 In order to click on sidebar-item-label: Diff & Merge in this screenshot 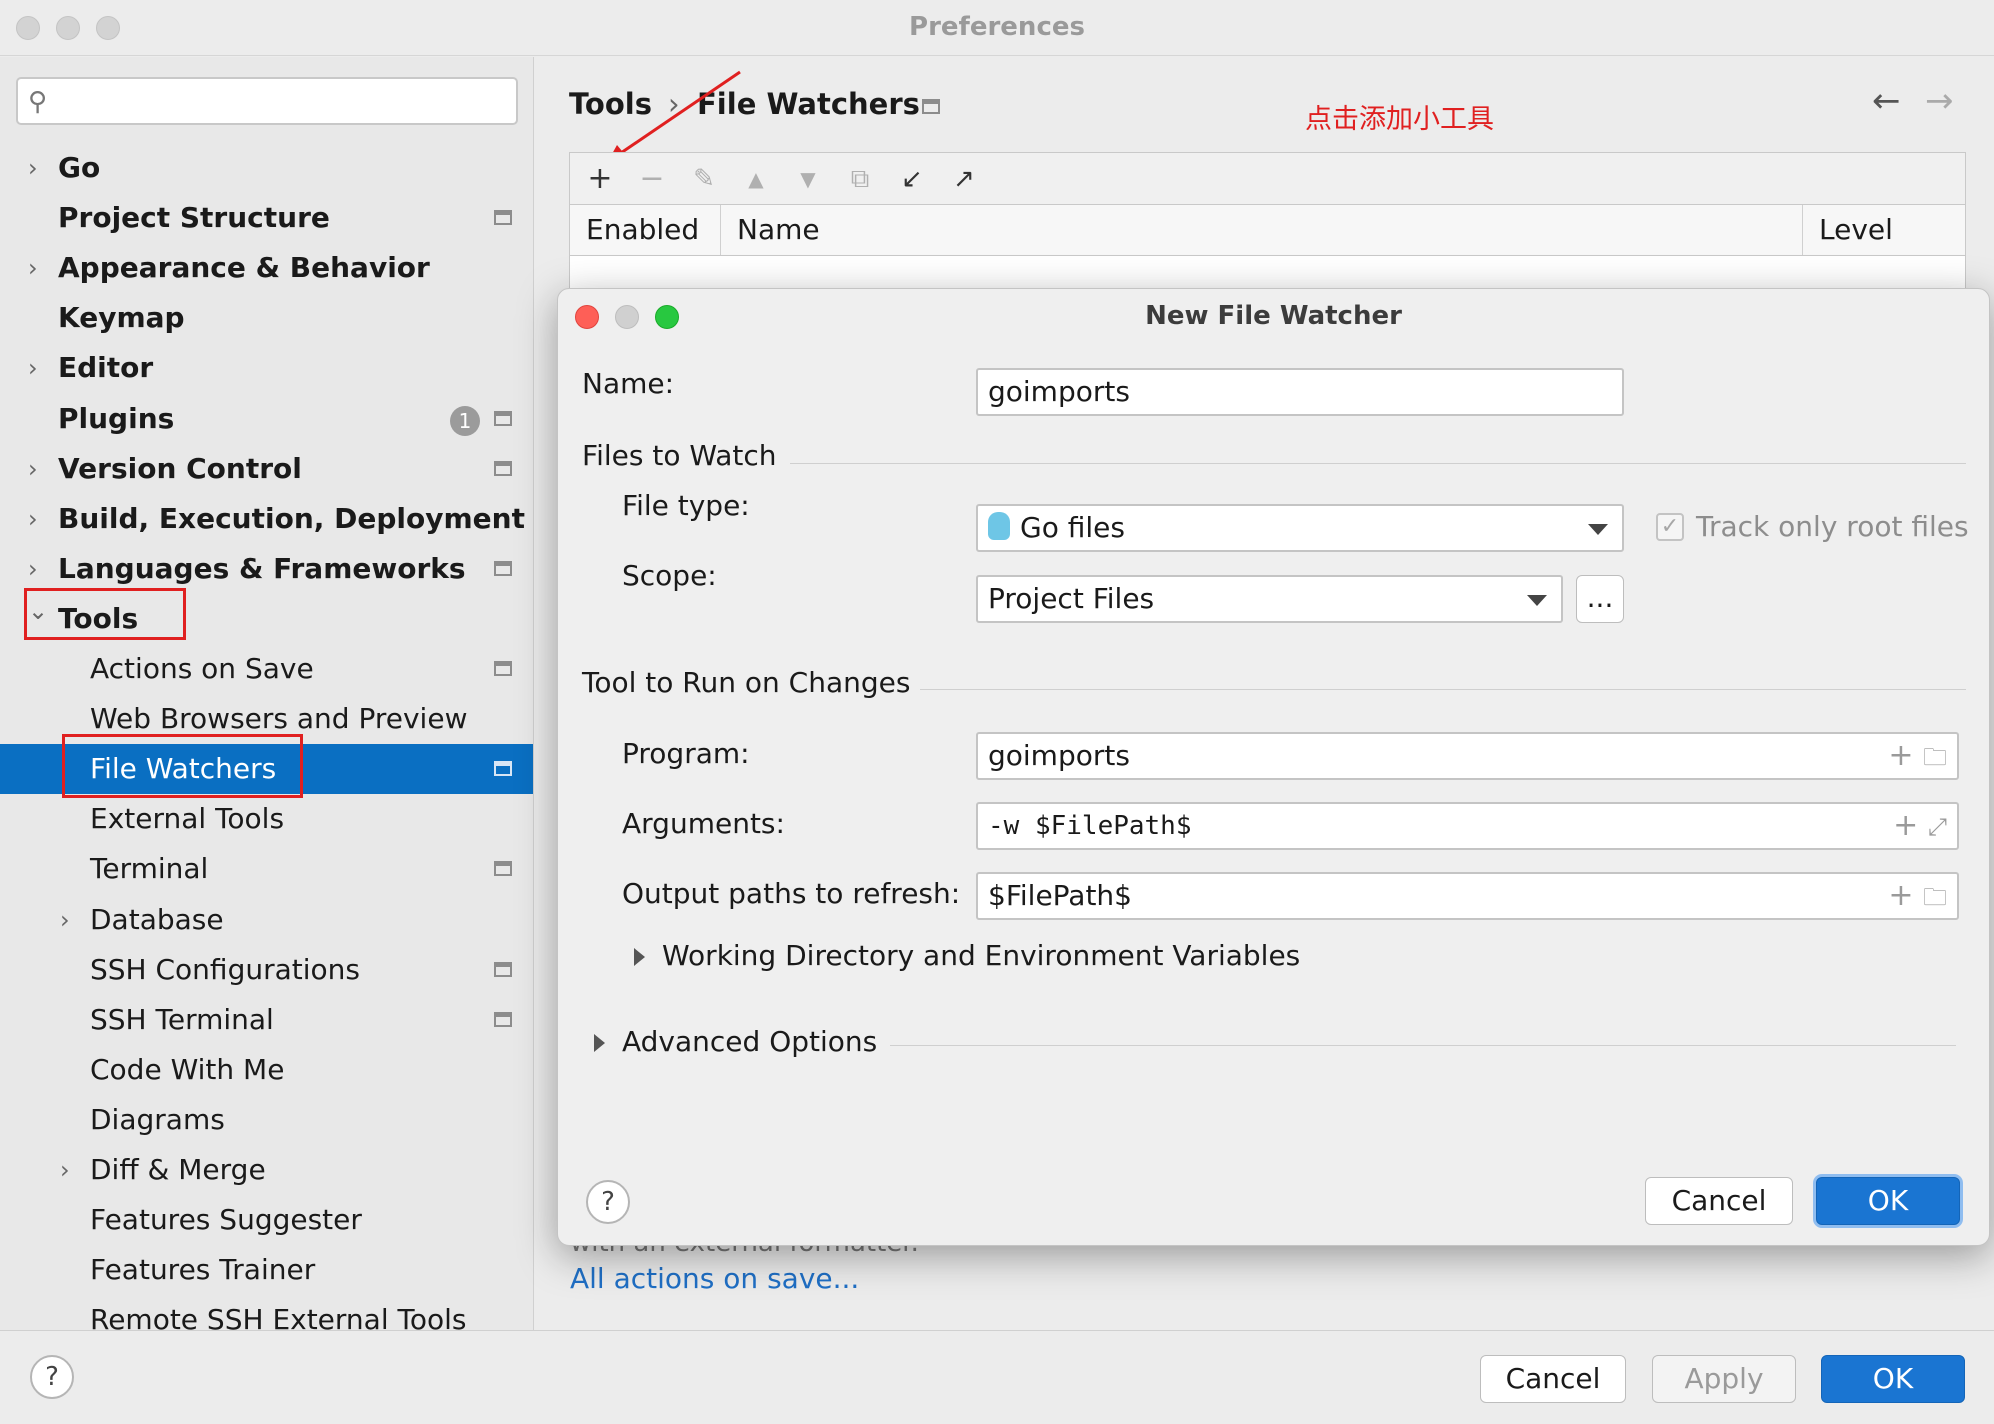, I will do `click(178, 1169)`.